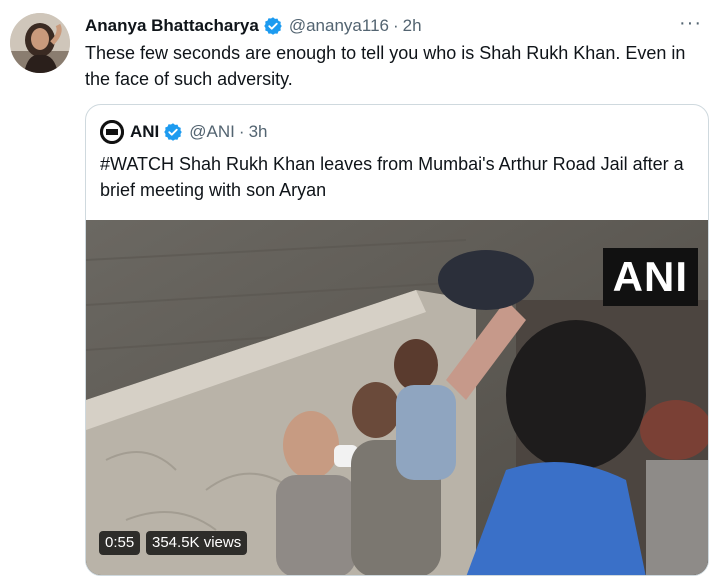 This screenshot has height=581, width=720. Describe the element at coordinates (212, 132) in the screenshot. I see `quoted-author-handle: @ANI` at that location.